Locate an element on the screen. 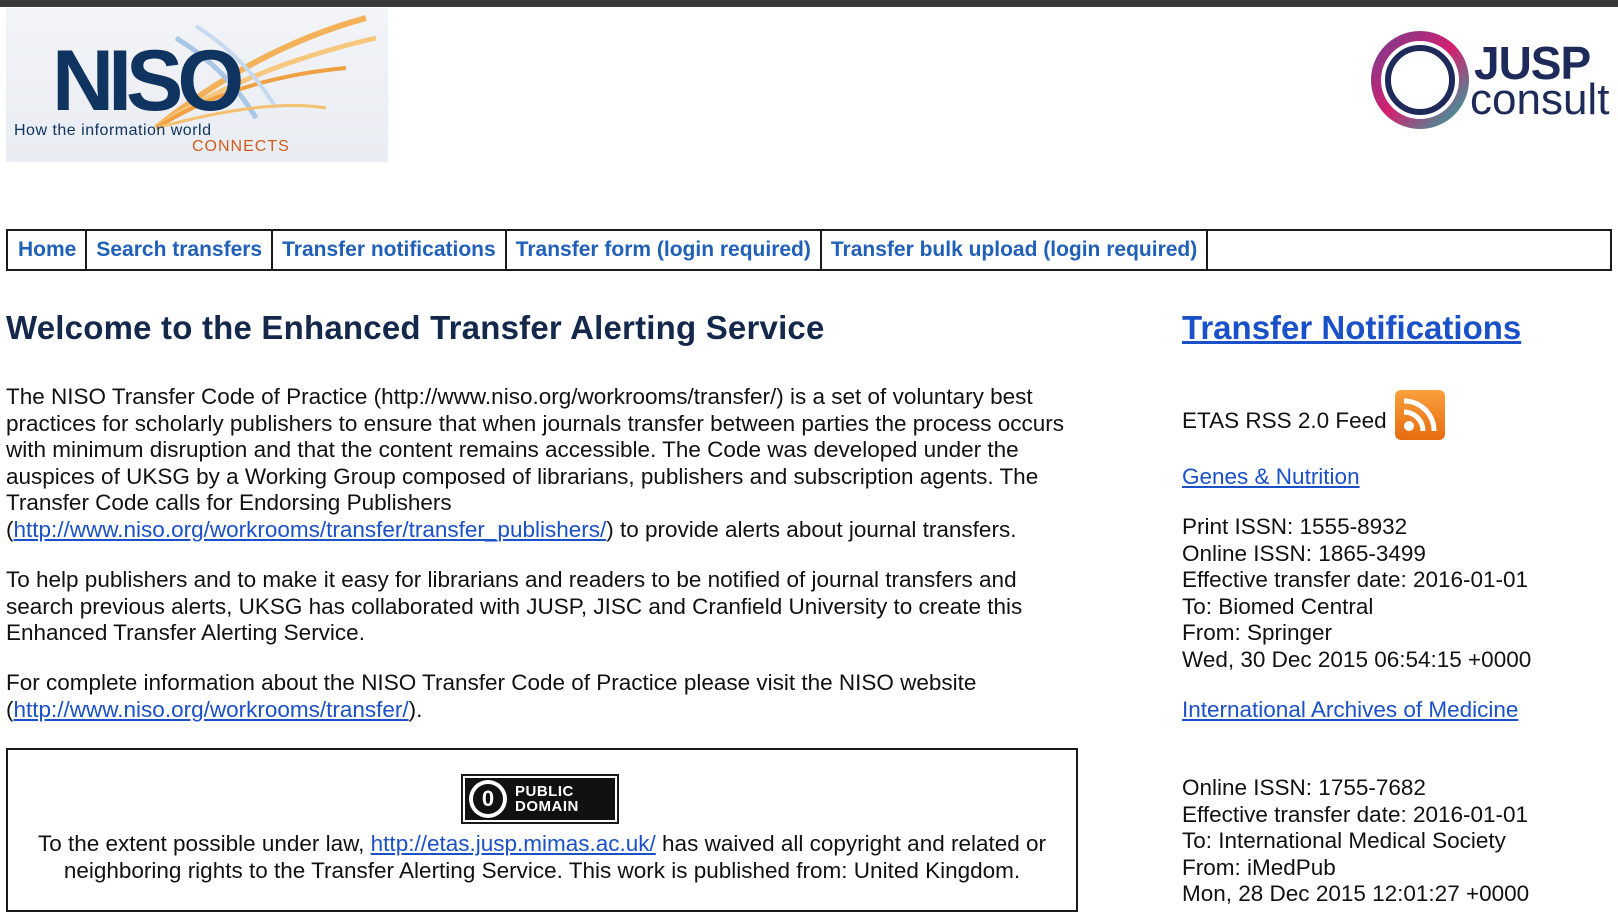 The width and height of the screenshot is (1618, 919). transfer-notifications-heading: Transfer Notifications is located at coordinates (1351, 328).